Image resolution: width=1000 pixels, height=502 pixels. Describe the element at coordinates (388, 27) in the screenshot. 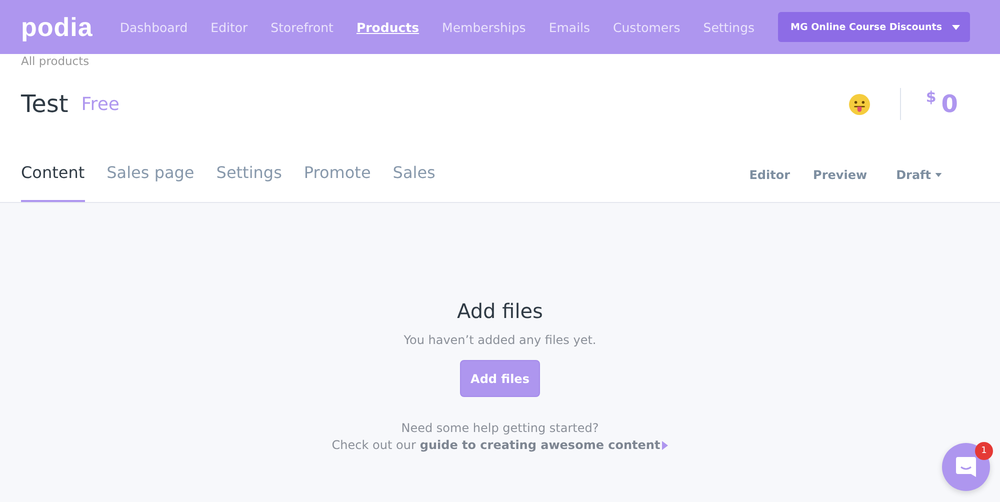

I see `nav-link: Products` at that location.